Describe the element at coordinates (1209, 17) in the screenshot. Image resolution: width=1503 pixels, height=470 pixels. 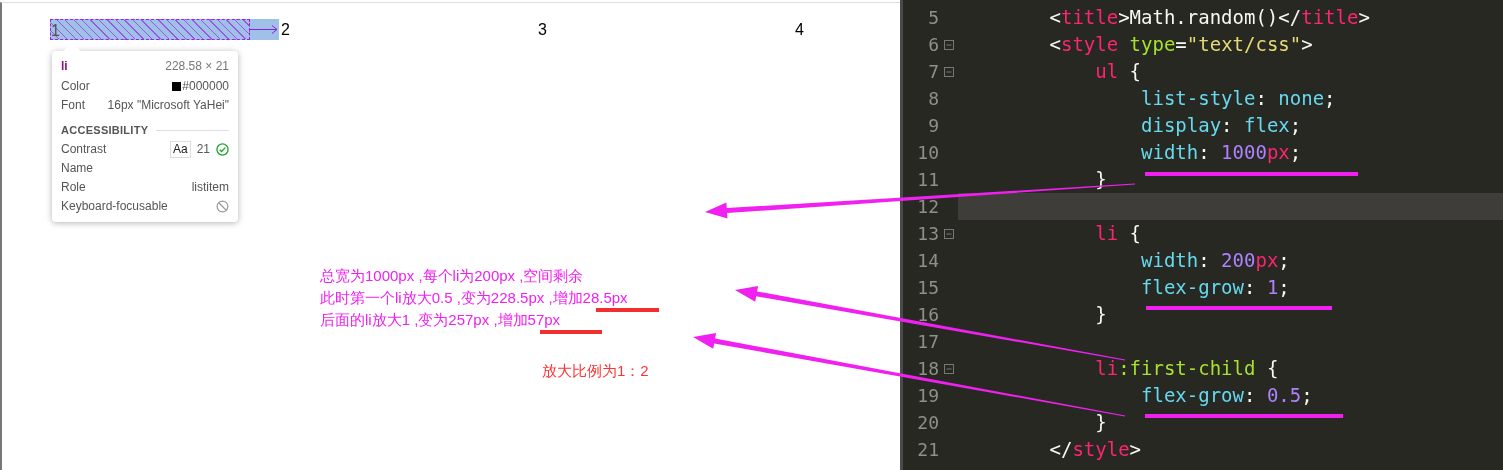
I see `code-line: <title>Math.random()</title>` at that location.